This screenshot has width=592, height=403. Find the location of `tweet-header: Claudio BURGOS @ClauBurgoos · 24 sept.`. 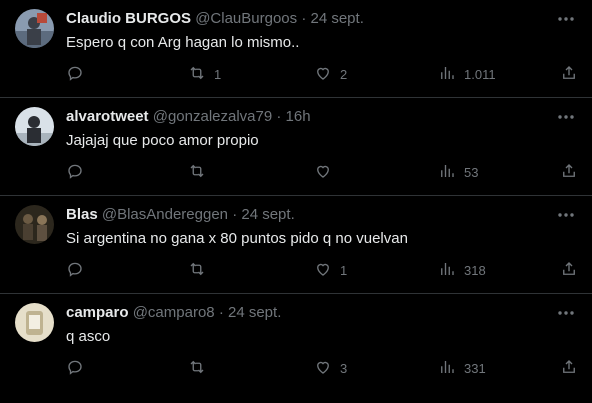

tweet-header: Claudio BURGOS @ClauBurgoos · 24 sept. is located at coordinates (304, 19).